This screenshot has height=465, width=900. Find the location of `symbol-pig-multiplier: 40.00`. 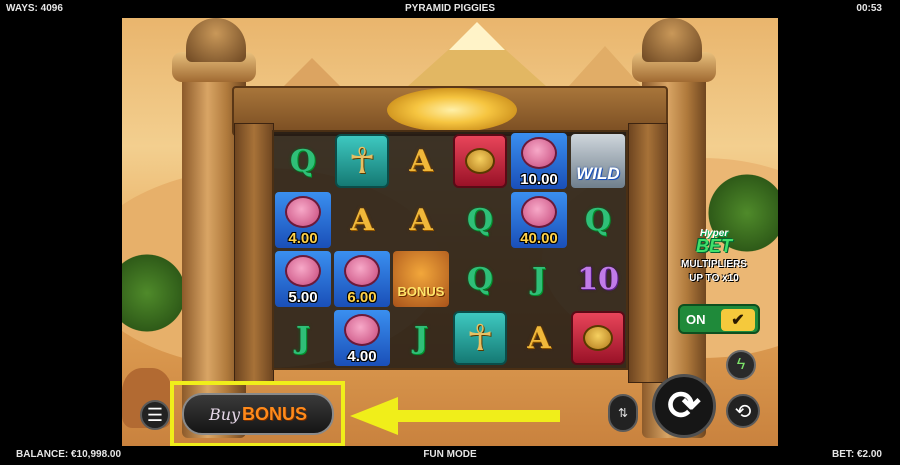

symbol-pig-multiplier: 40.00 is located at coordinates (539, 220).